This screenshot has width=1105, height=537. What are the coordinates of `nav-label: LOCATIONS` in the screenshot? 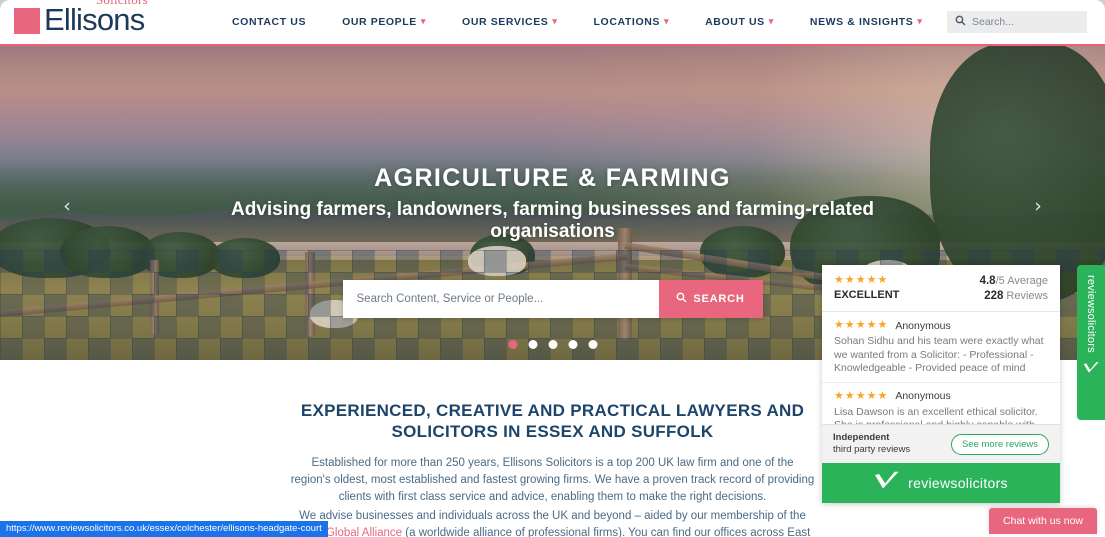 It's located at (626, 22).